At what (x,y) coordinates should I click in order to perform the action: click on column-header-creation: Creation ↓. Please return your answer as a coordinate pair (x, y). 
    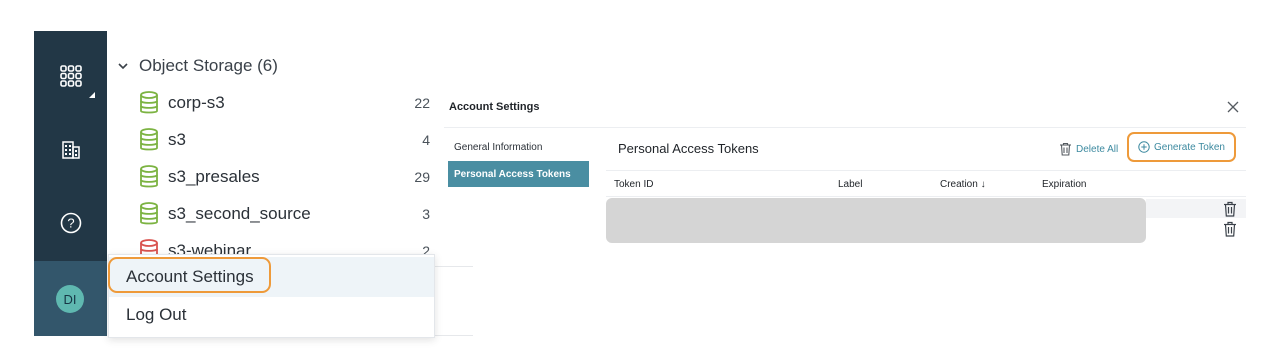
    Looking at the image, I should click on (963, 184).